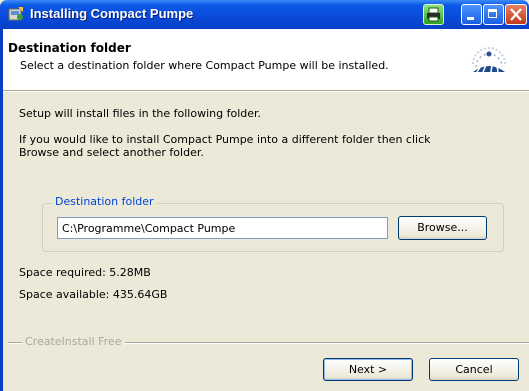 This screenshot has height=391, width=529. Describe the element at coordinates (112, 13) in the screenshot. I see `window-title: Installing Compact Pumpe` at that location.